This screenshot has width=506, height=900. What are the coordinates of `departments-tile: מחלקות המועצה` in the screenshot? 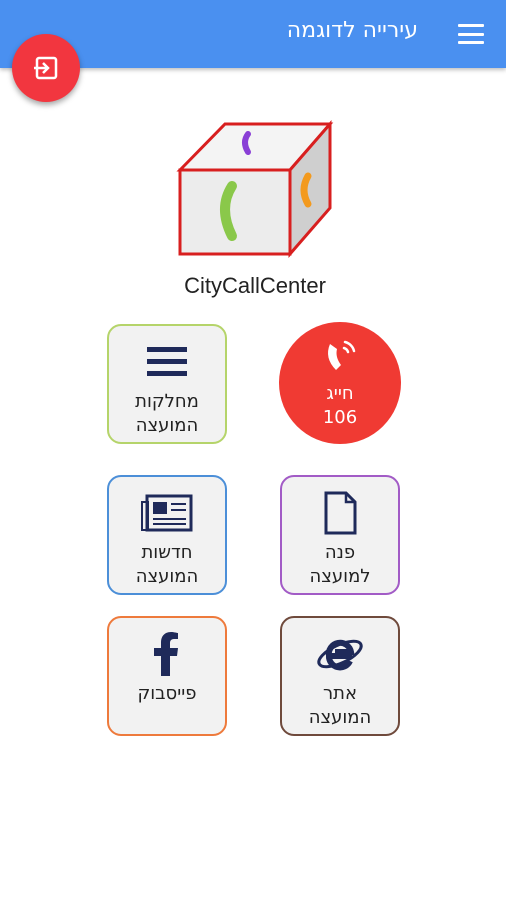 It's located at (167, 384).